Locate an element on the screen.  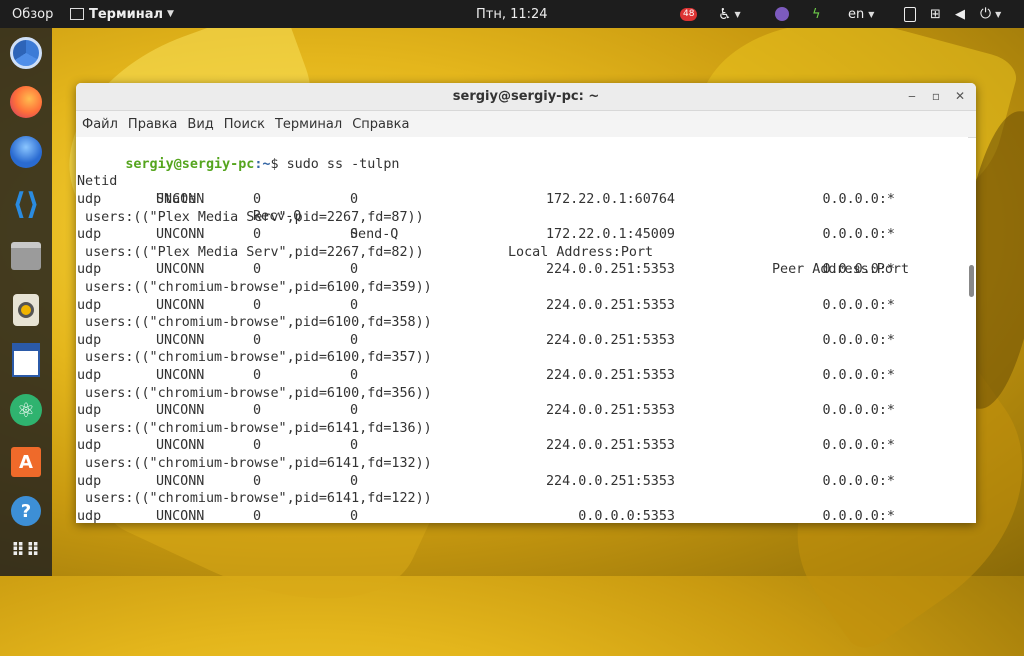
clock-label: Птн, 11:24 is located at coordinates (512, 14).